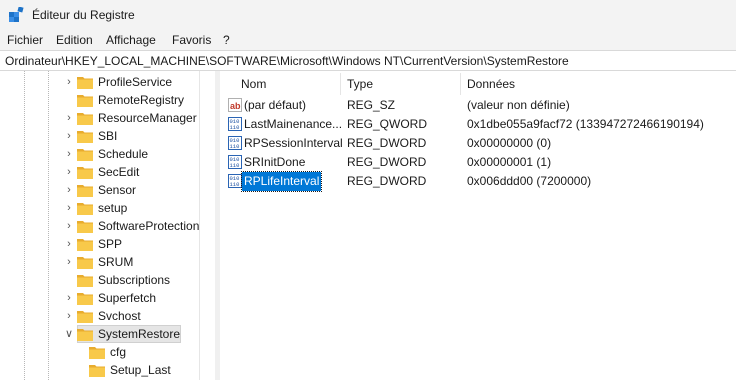 The width and height of the screenshot is (736, 380). I want to click on tree-subkey: cfg, so click(99, 352).